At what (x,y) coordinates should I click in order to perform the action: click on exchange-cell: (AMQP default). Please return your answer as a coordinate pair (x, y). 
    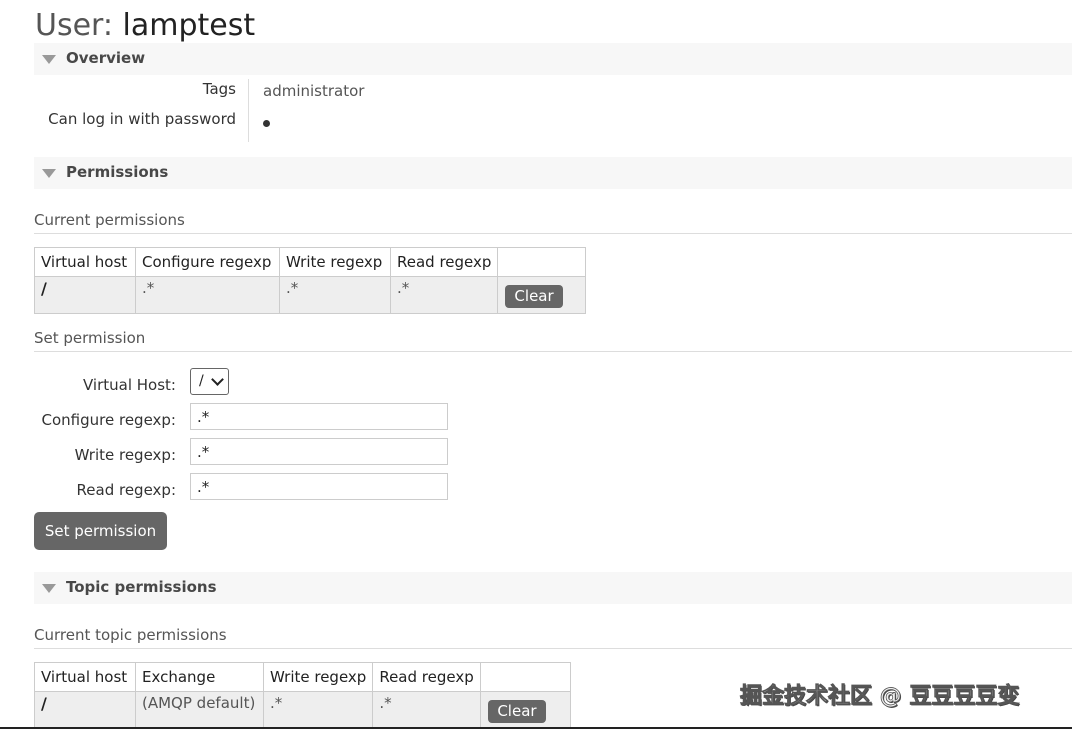
    Looking at the image, I should click on (199, 710).